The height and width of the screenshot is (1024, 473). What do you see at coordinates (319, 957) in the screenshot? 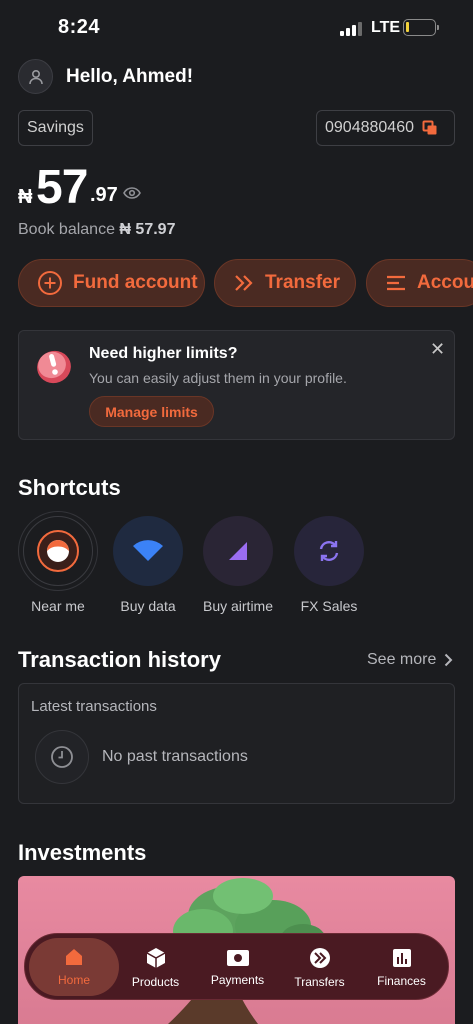
I see `transfer-circle-icon` at bounding box center [319, 957].